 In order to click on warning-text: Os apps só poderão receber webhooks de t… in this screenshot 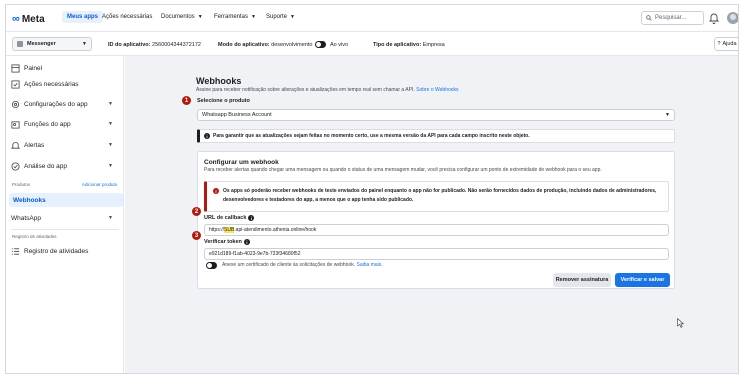, I will do `click(440, 195)`.